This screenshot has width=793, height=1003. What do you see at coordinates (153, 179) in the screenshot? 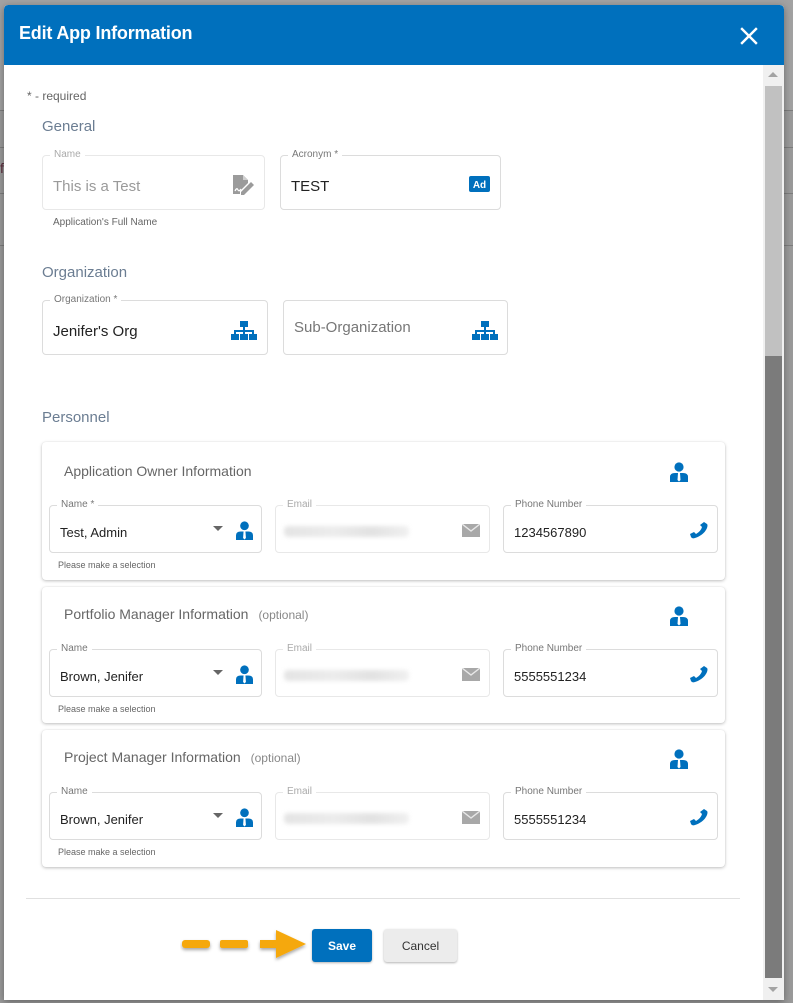
I see `app-name-field: Name This is a Test` at bounding box center [153, 179].